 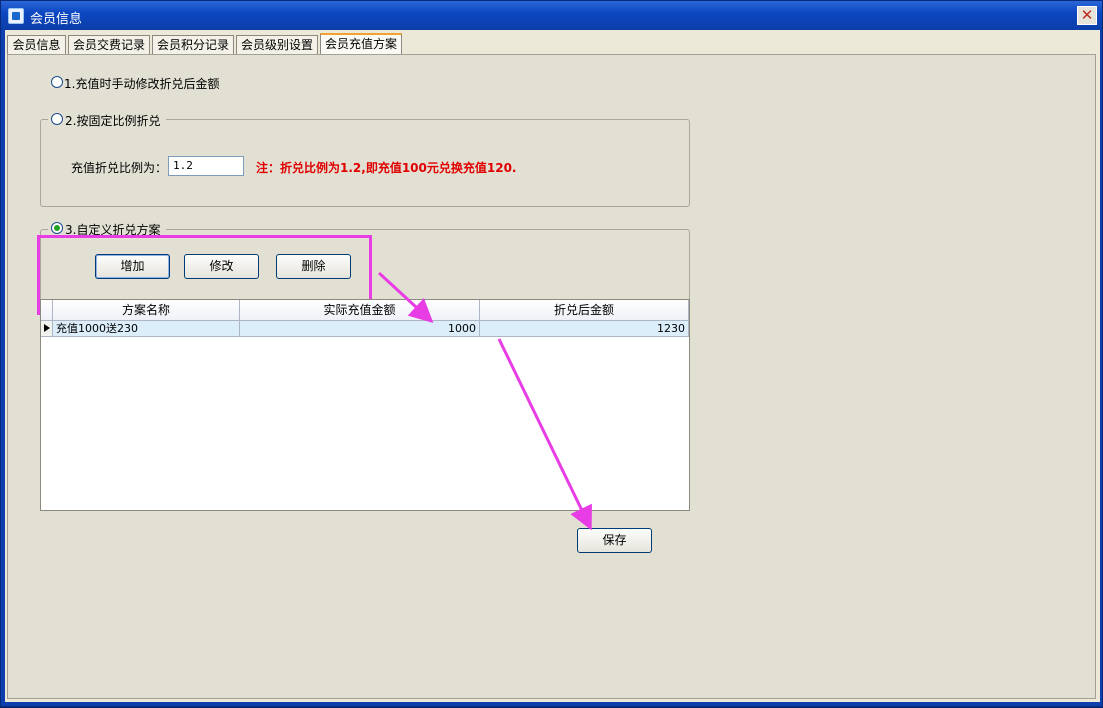 What do you see at coordinates (386, 168) in the screenshot?
I see `ratio-note: 注：折兑比例为1.2,即充值100元兑换充值120.` at bounding box center [386, 168].